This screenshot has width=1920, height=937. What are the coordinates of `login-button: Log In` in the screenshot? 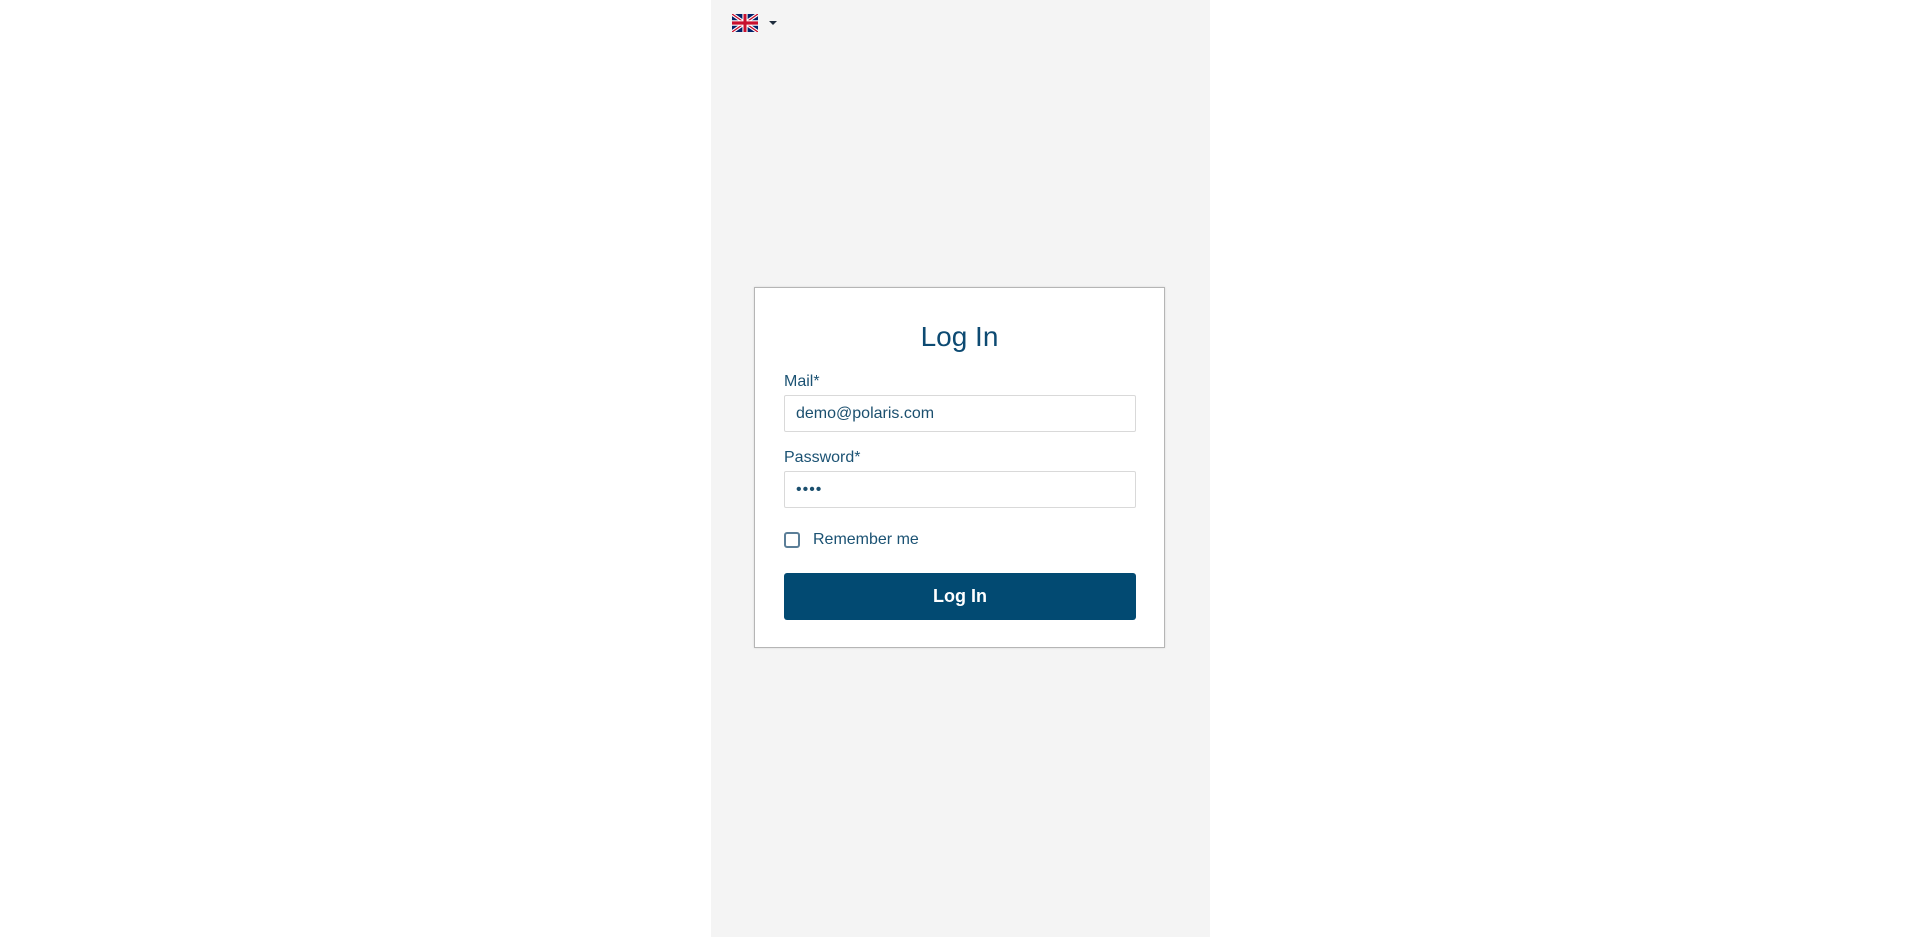 It's located at (960, 596).